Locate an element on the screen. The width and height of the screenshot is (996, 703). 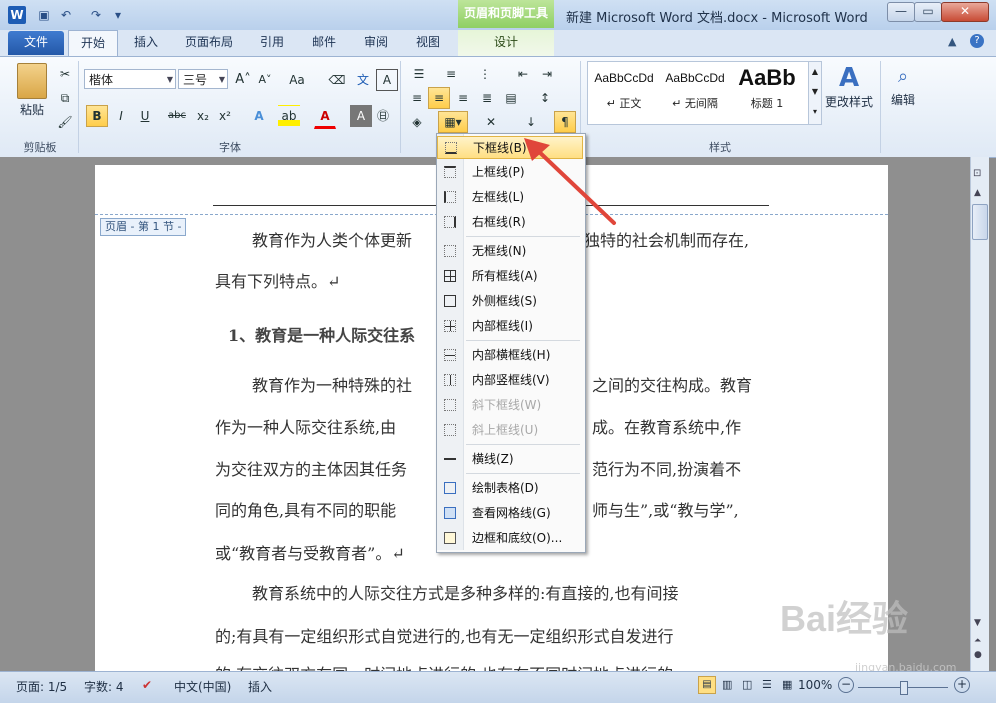
tab-insert: 插入 is located at coordinates (146, 43).